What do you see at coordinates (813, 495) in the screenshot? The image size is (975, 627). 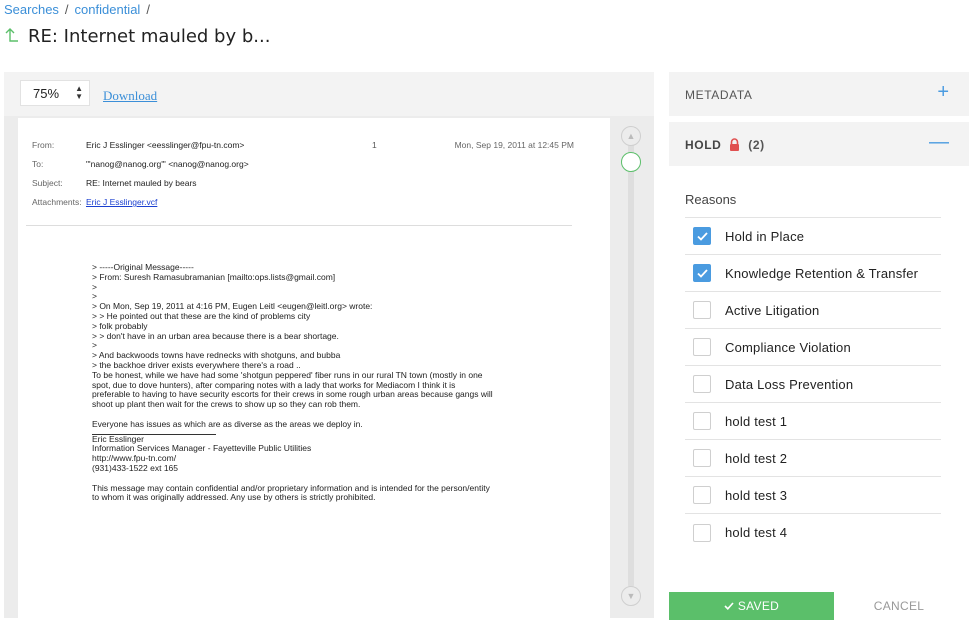 I see `reason-item-hold-test-3: hold test 3` at bounding box center [813, 495].